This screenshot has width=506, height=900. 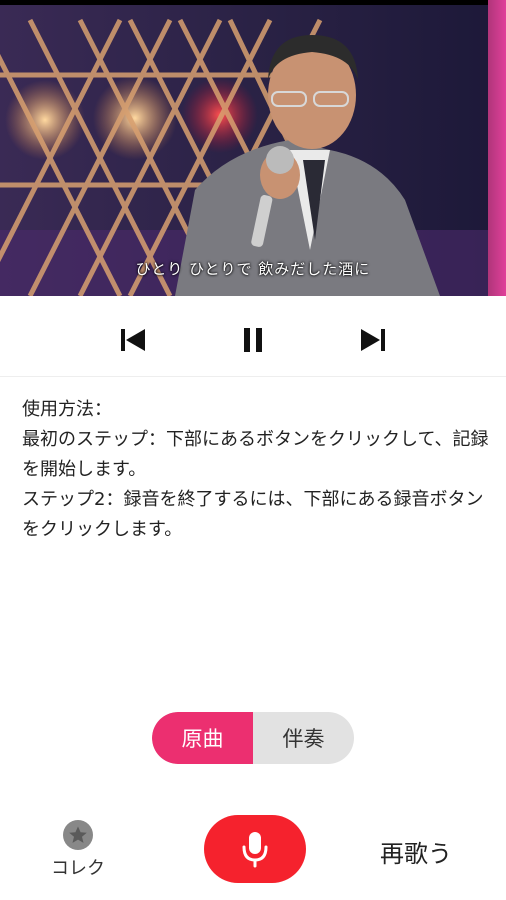 What do you see at coordinates (253, 514) in the screenshot?
I see `instructions-step-2: ステップ2：録音を終了するには、下部にある録音ボタンをクリックします。` at bounding box center [253, 514].